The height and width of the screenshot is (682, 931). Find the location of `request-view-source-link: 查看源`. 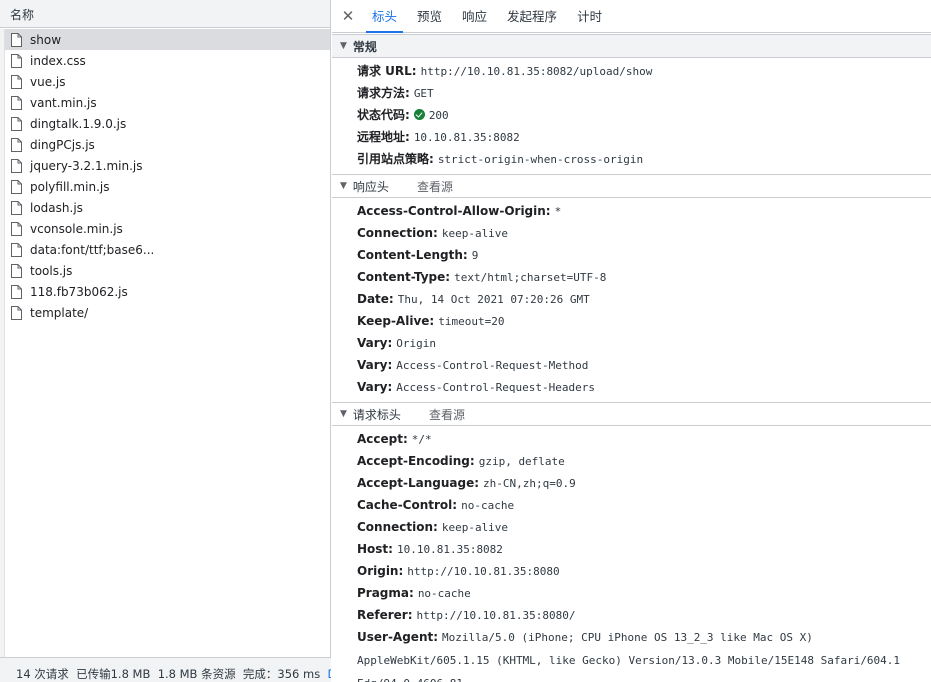

request-view-source-link: 查看源 is located at coordinates (447, 414).